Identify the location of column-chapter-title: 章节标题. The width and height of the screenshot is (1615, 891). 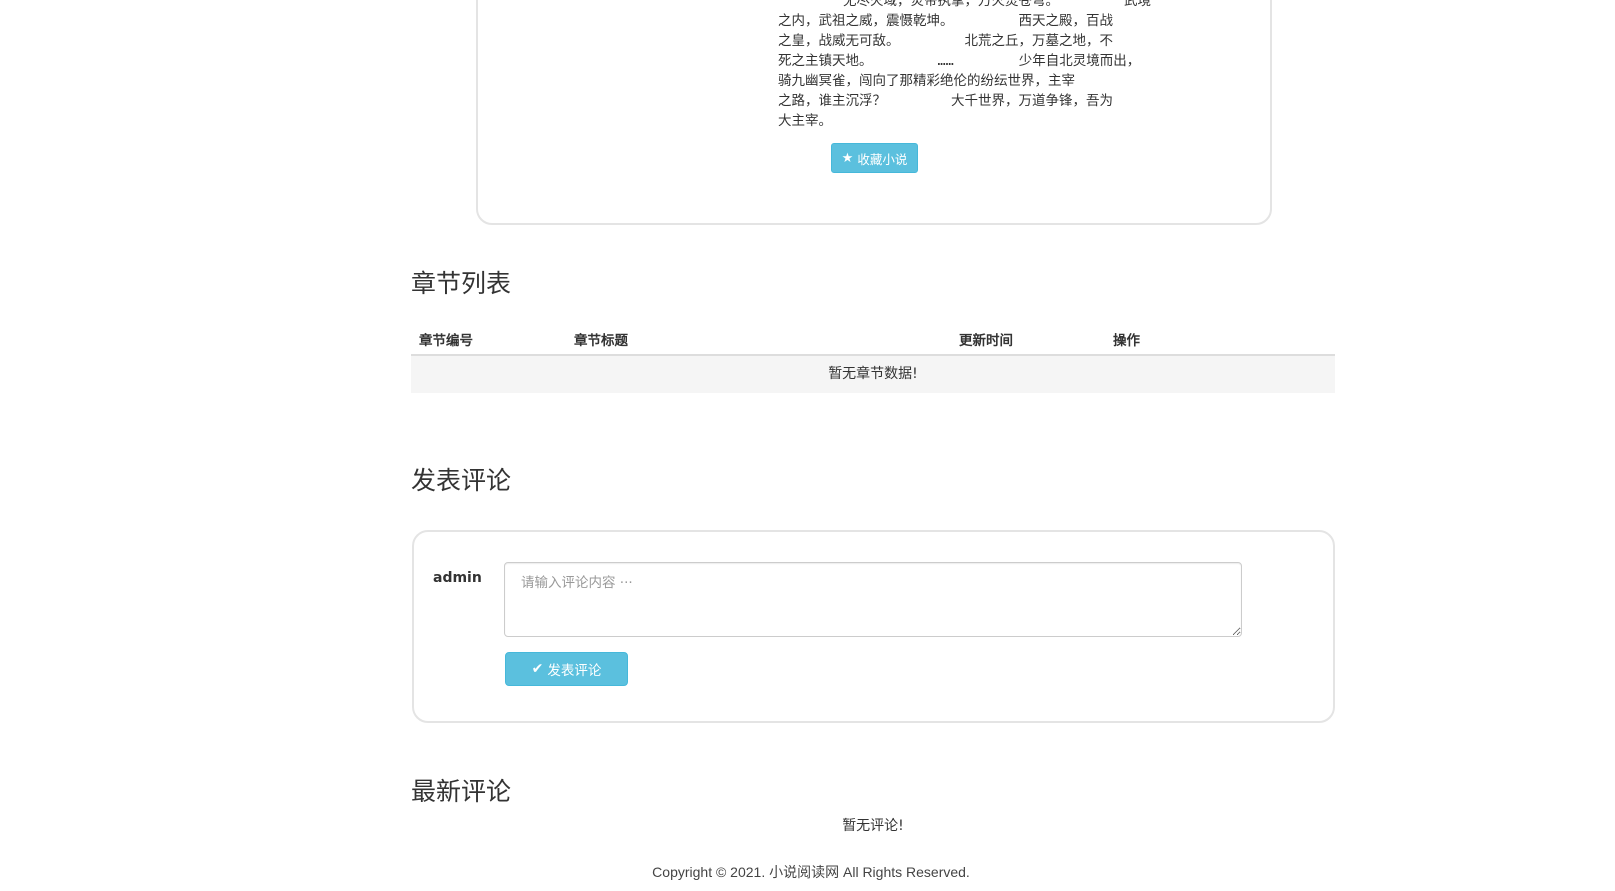
(601, 341).